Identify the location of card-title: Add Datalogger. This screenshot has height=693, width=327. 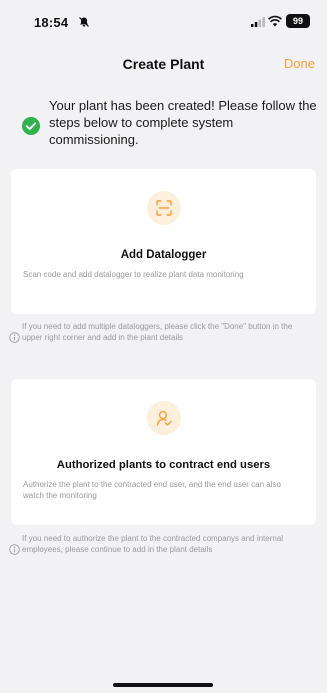
(163, 255).